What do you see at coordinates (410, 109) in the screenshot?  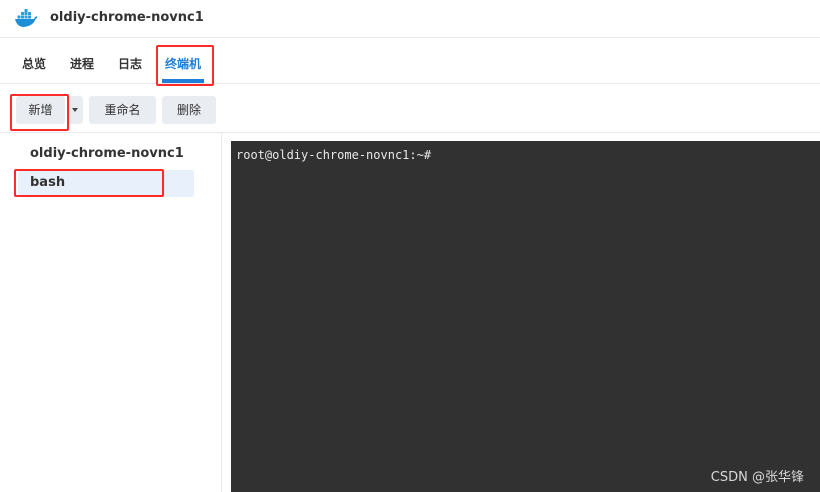 I see `toolbar: 新增 重命名 删除` at bounding box center [410, 109].